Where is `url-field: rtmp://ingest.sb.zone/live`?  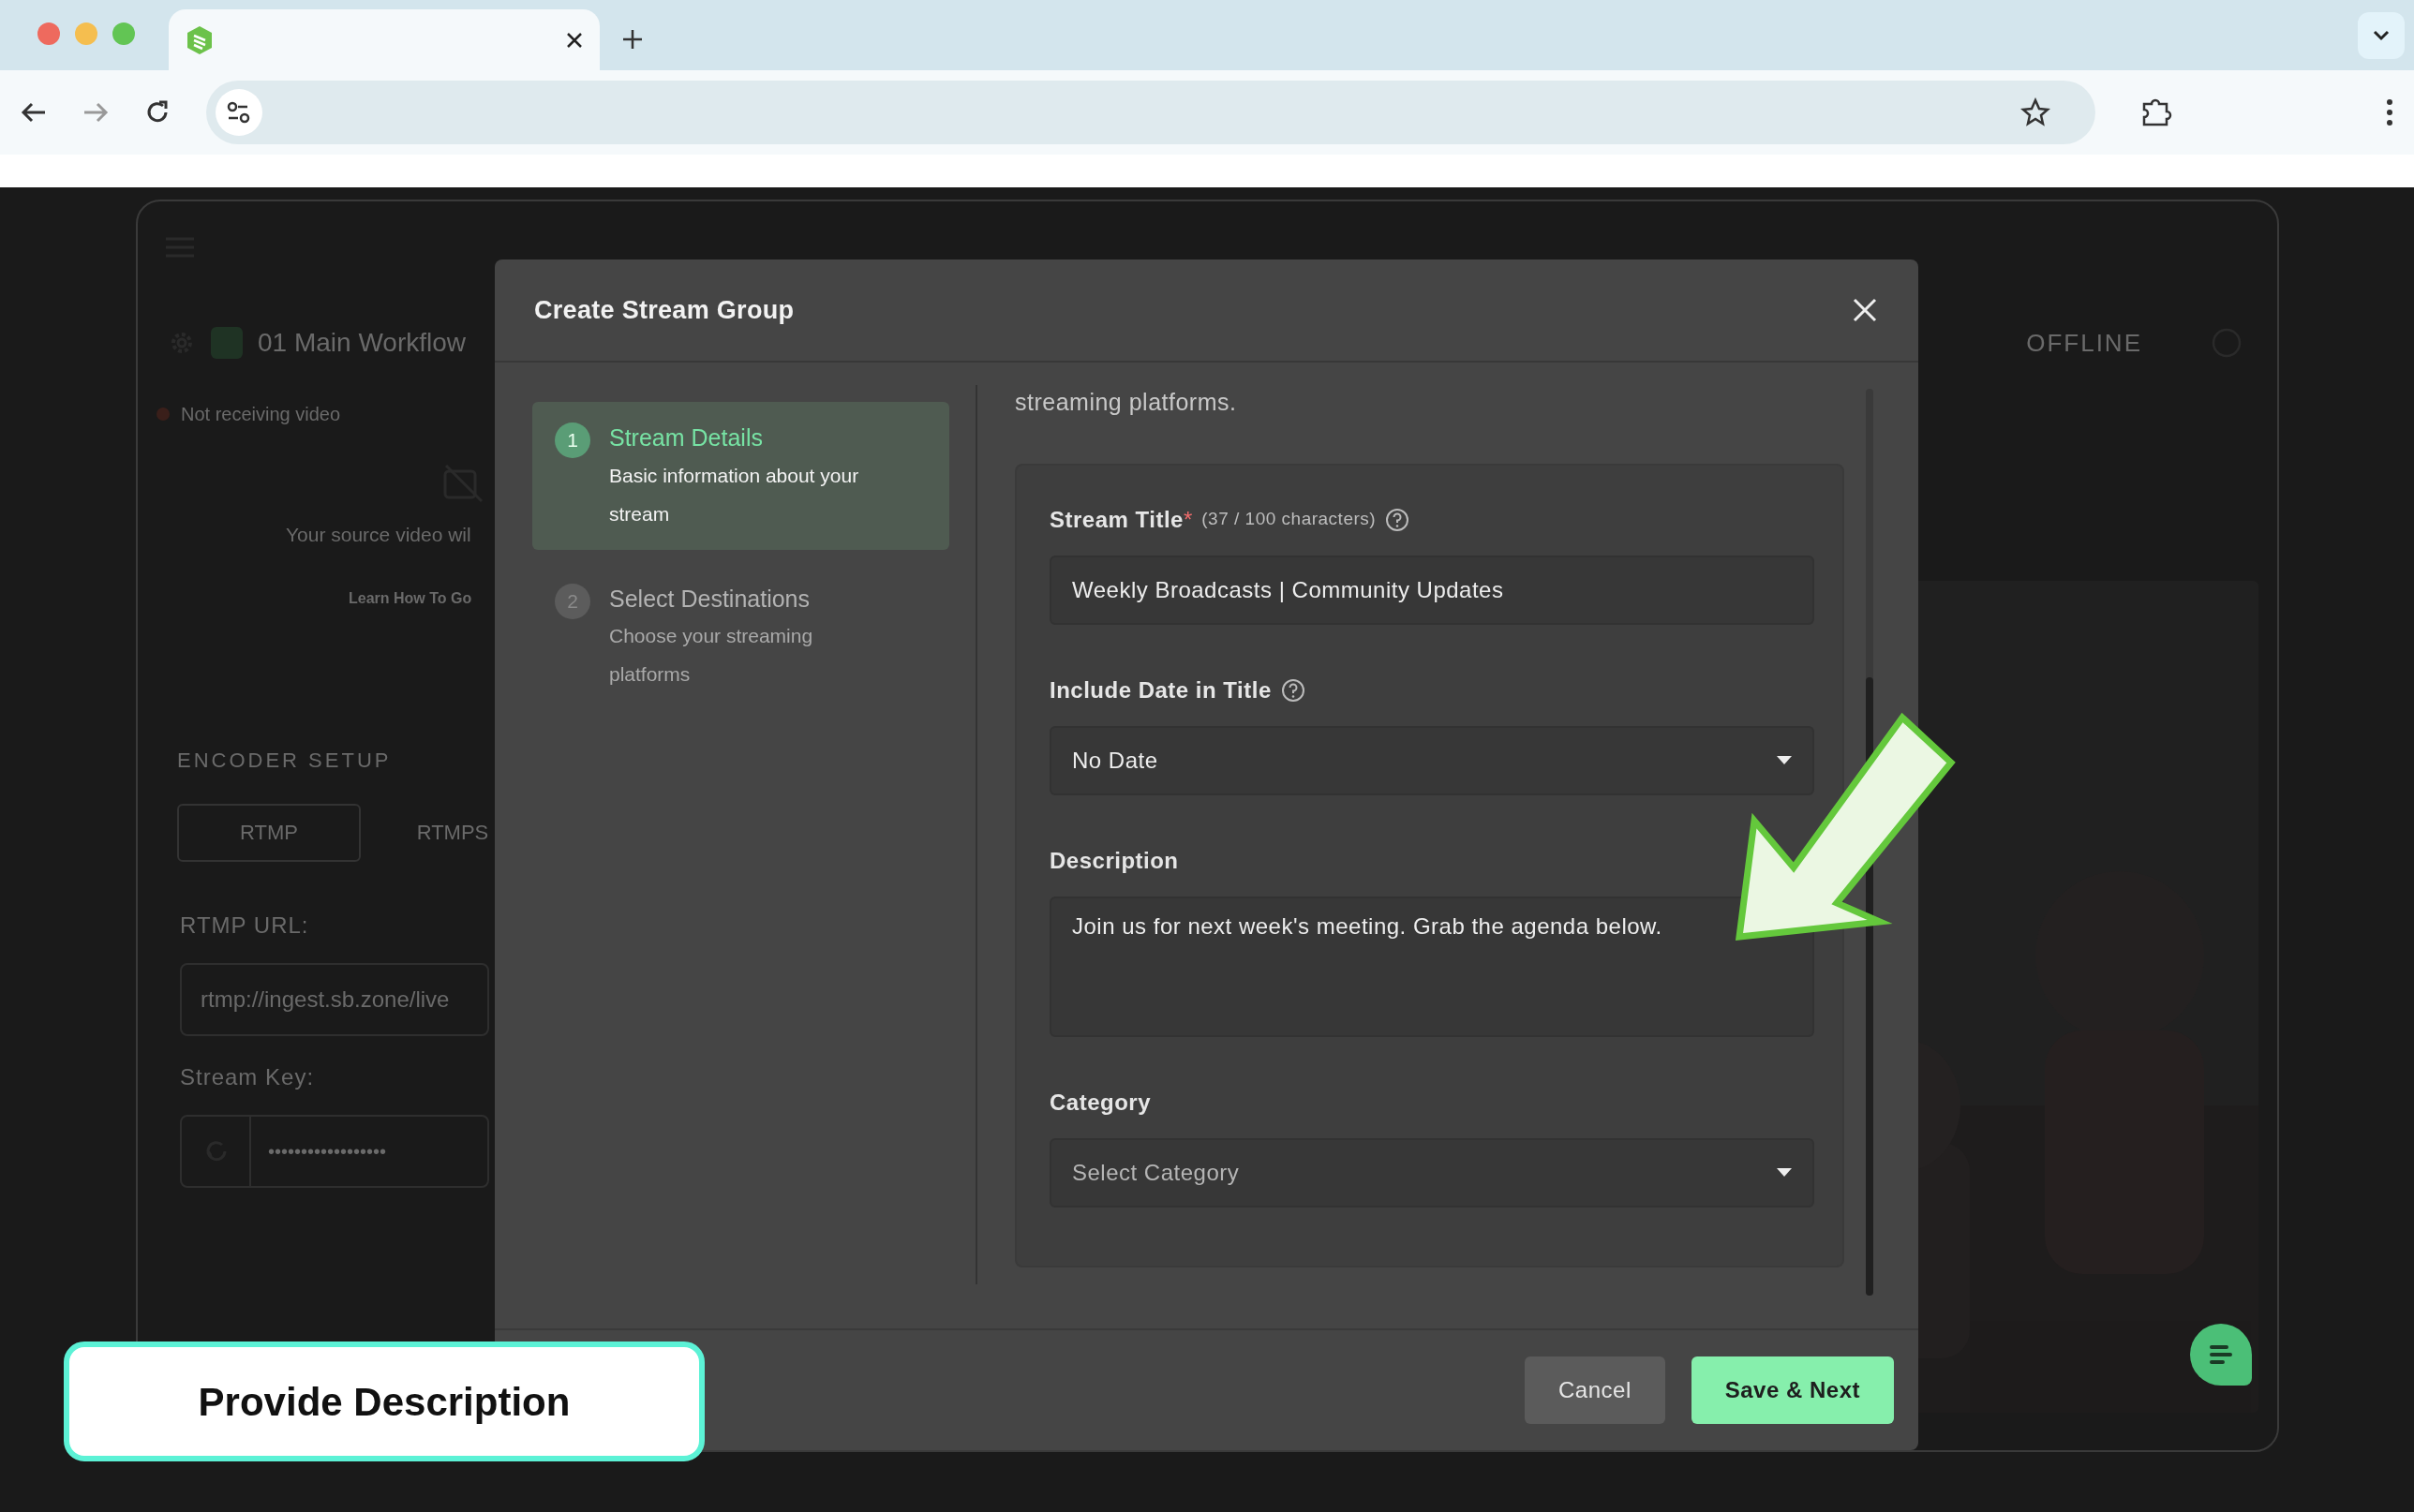 url-field: rtmp://ingest.sb.zone/live is located at coordinates (334, 999).